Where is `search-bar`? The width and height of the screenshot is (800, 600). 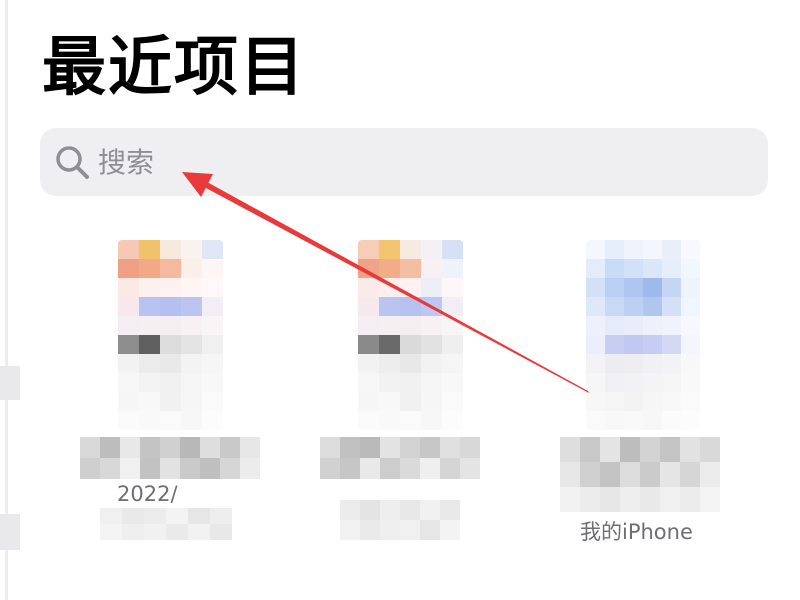 search-bar is located at coordinates (404, 162).